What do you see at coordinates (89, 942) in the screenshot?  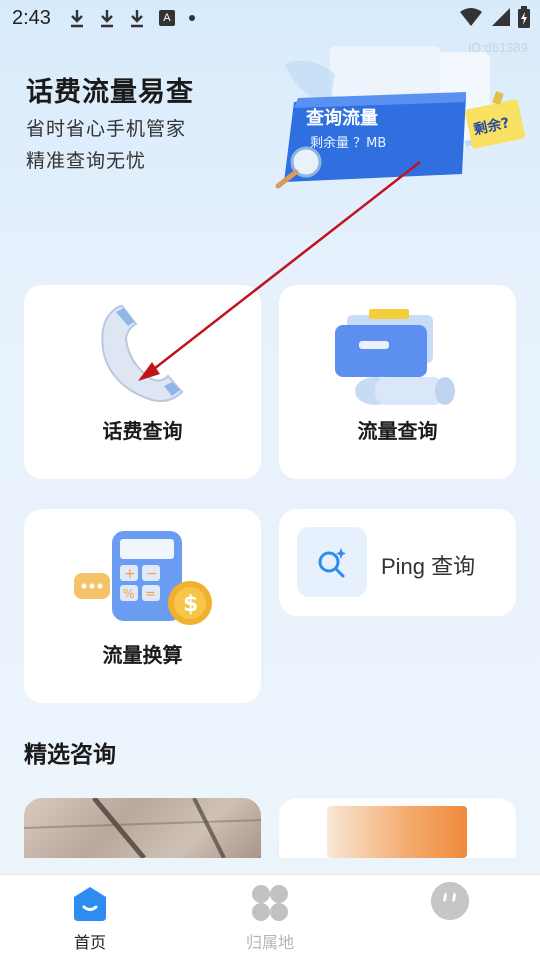 I see `nav-label-home: 首页` at bounding box center [89, 942].